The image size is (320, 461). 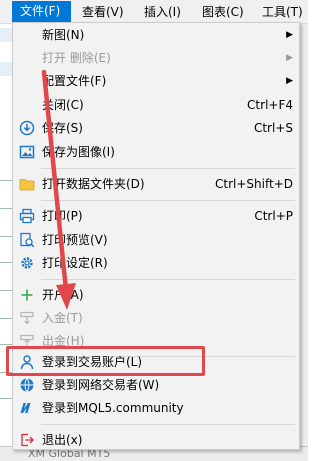 I want to click on menu-item-label: 打开 删除(E), so click(x=76, y=58).